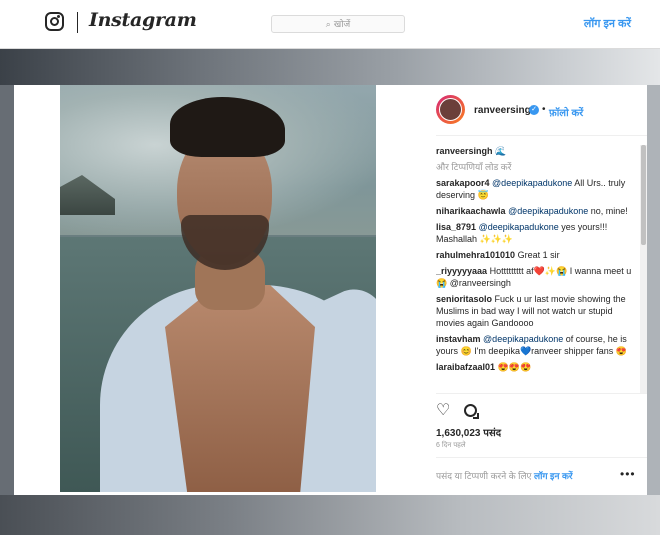 The height and width of the screenshot is (535, 660). I want to click on comment-item: rahulmehra101010 Great 1 sir, so click(536, 255).